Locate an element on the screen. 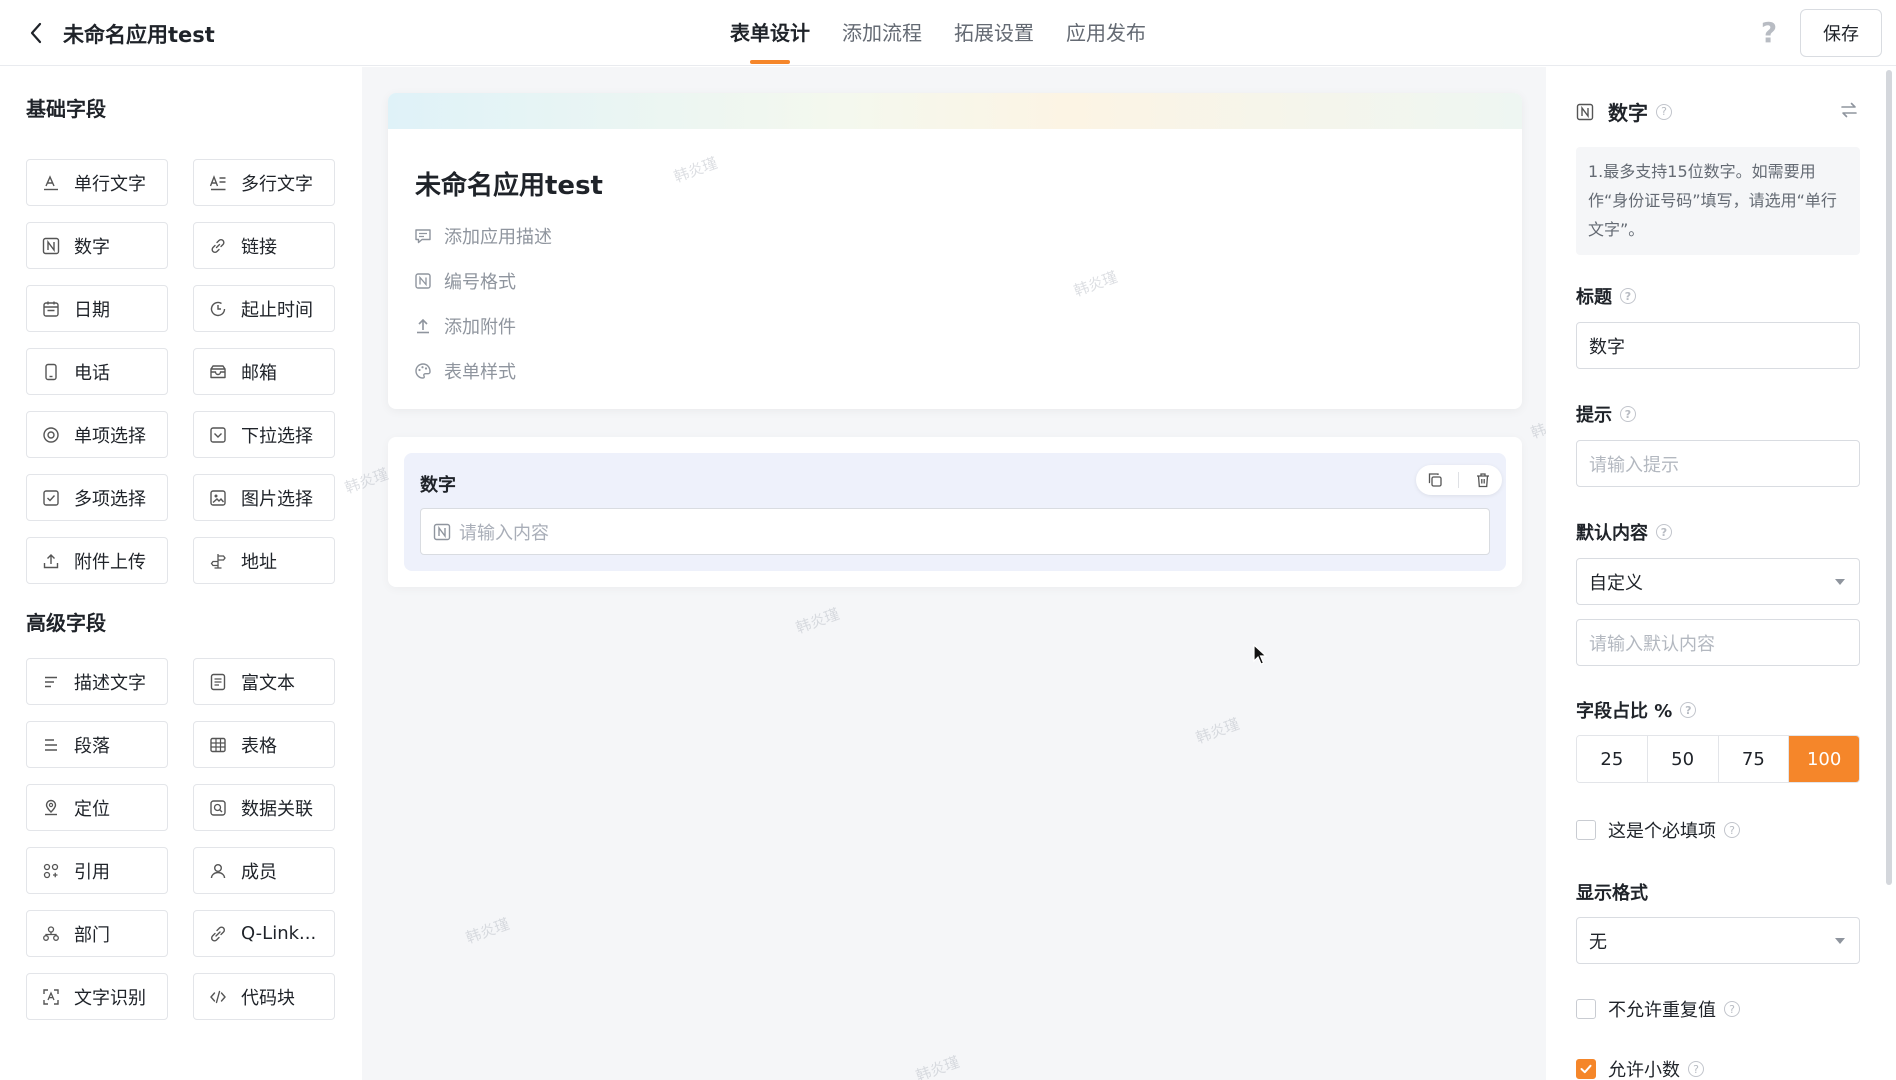 This screenshot has height=1080, width=1896. palette-item-label: 表格 is located at coordinates (259, 746).